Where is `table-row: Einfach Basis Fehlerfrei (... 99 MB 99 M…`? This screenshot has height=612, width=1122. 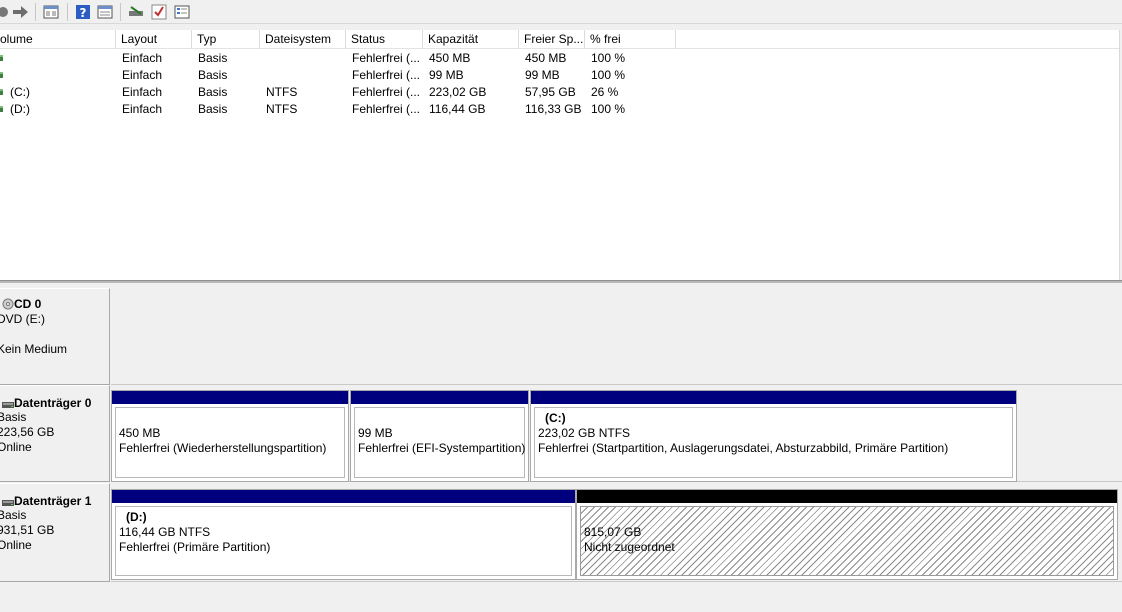
table-row: Einfach Basis Fehlerfrei (... 99 MB 99 M… is located at coordinates (559, 75).